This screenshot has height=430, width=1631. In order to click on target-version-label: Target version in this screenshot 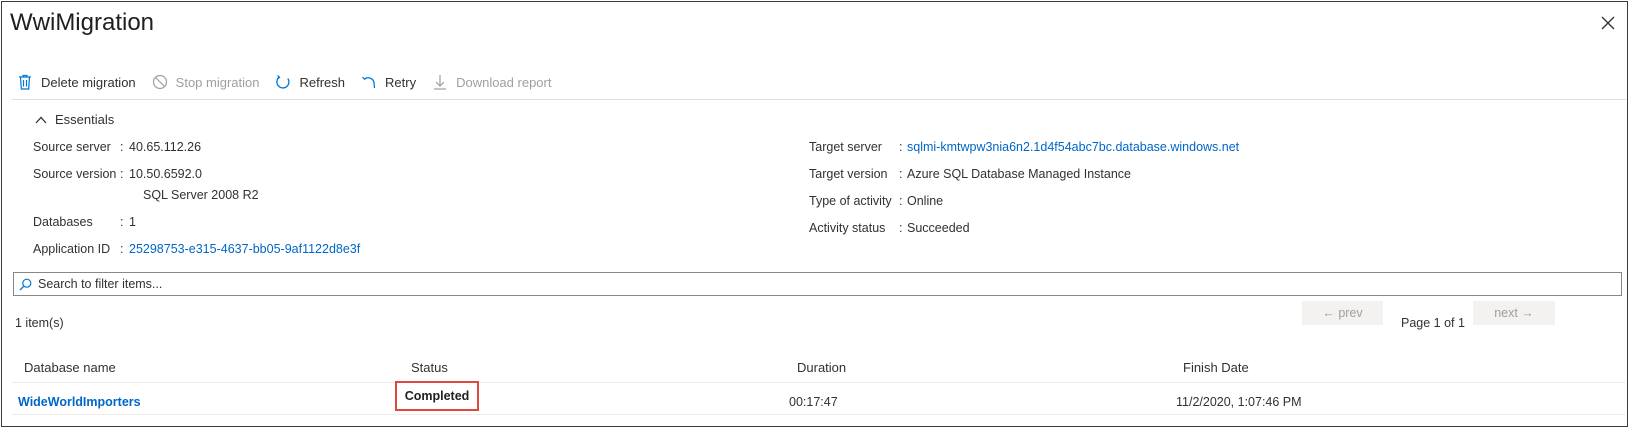, I will do `click(848, 174)`.